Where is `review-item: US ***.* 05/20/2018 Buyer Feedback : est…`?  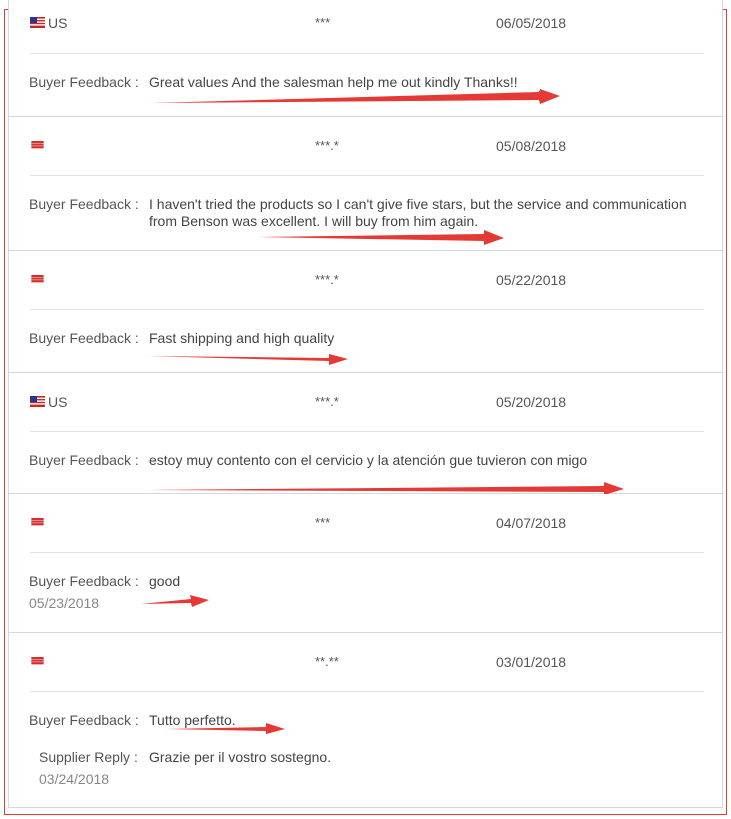
review-item: US ***.* 05/20/2018 Buyer Feedback : est… is located at coordinates (365, 434).